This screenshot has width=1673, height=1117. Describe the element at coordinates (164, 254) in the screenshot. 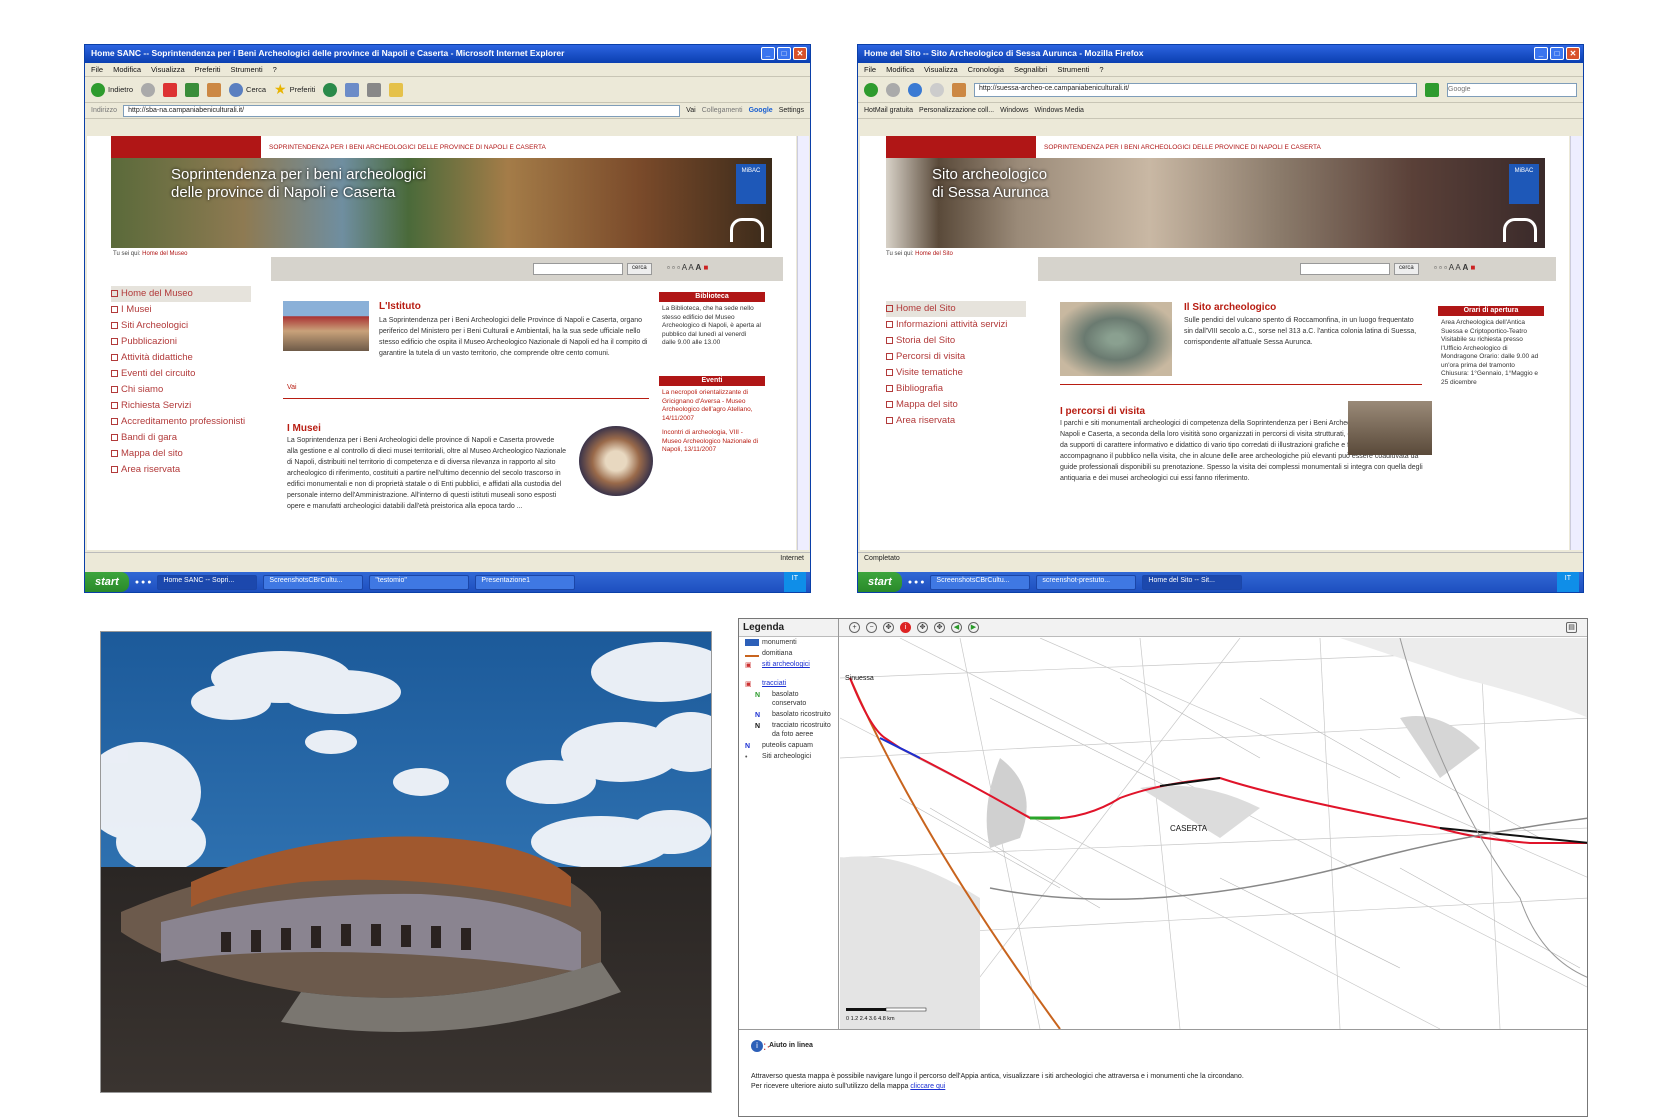

I see `breadcrumb-link: Home del Museo` at that location.